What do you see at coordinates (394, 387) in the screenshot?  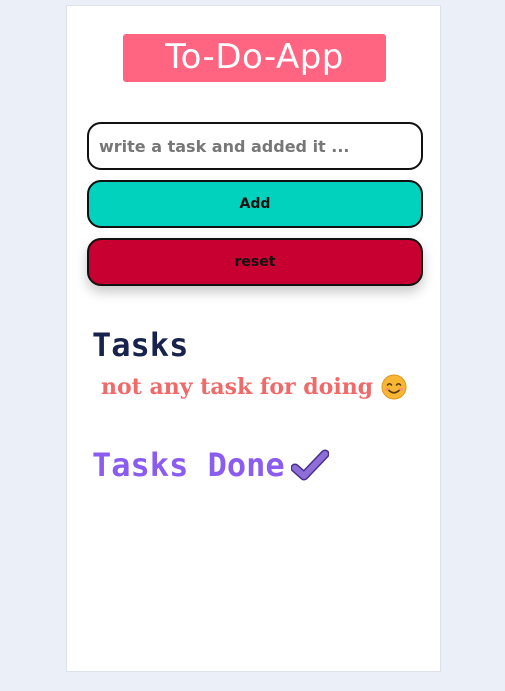 I see `smiling-face-icon` at bounding box center [394, 387].